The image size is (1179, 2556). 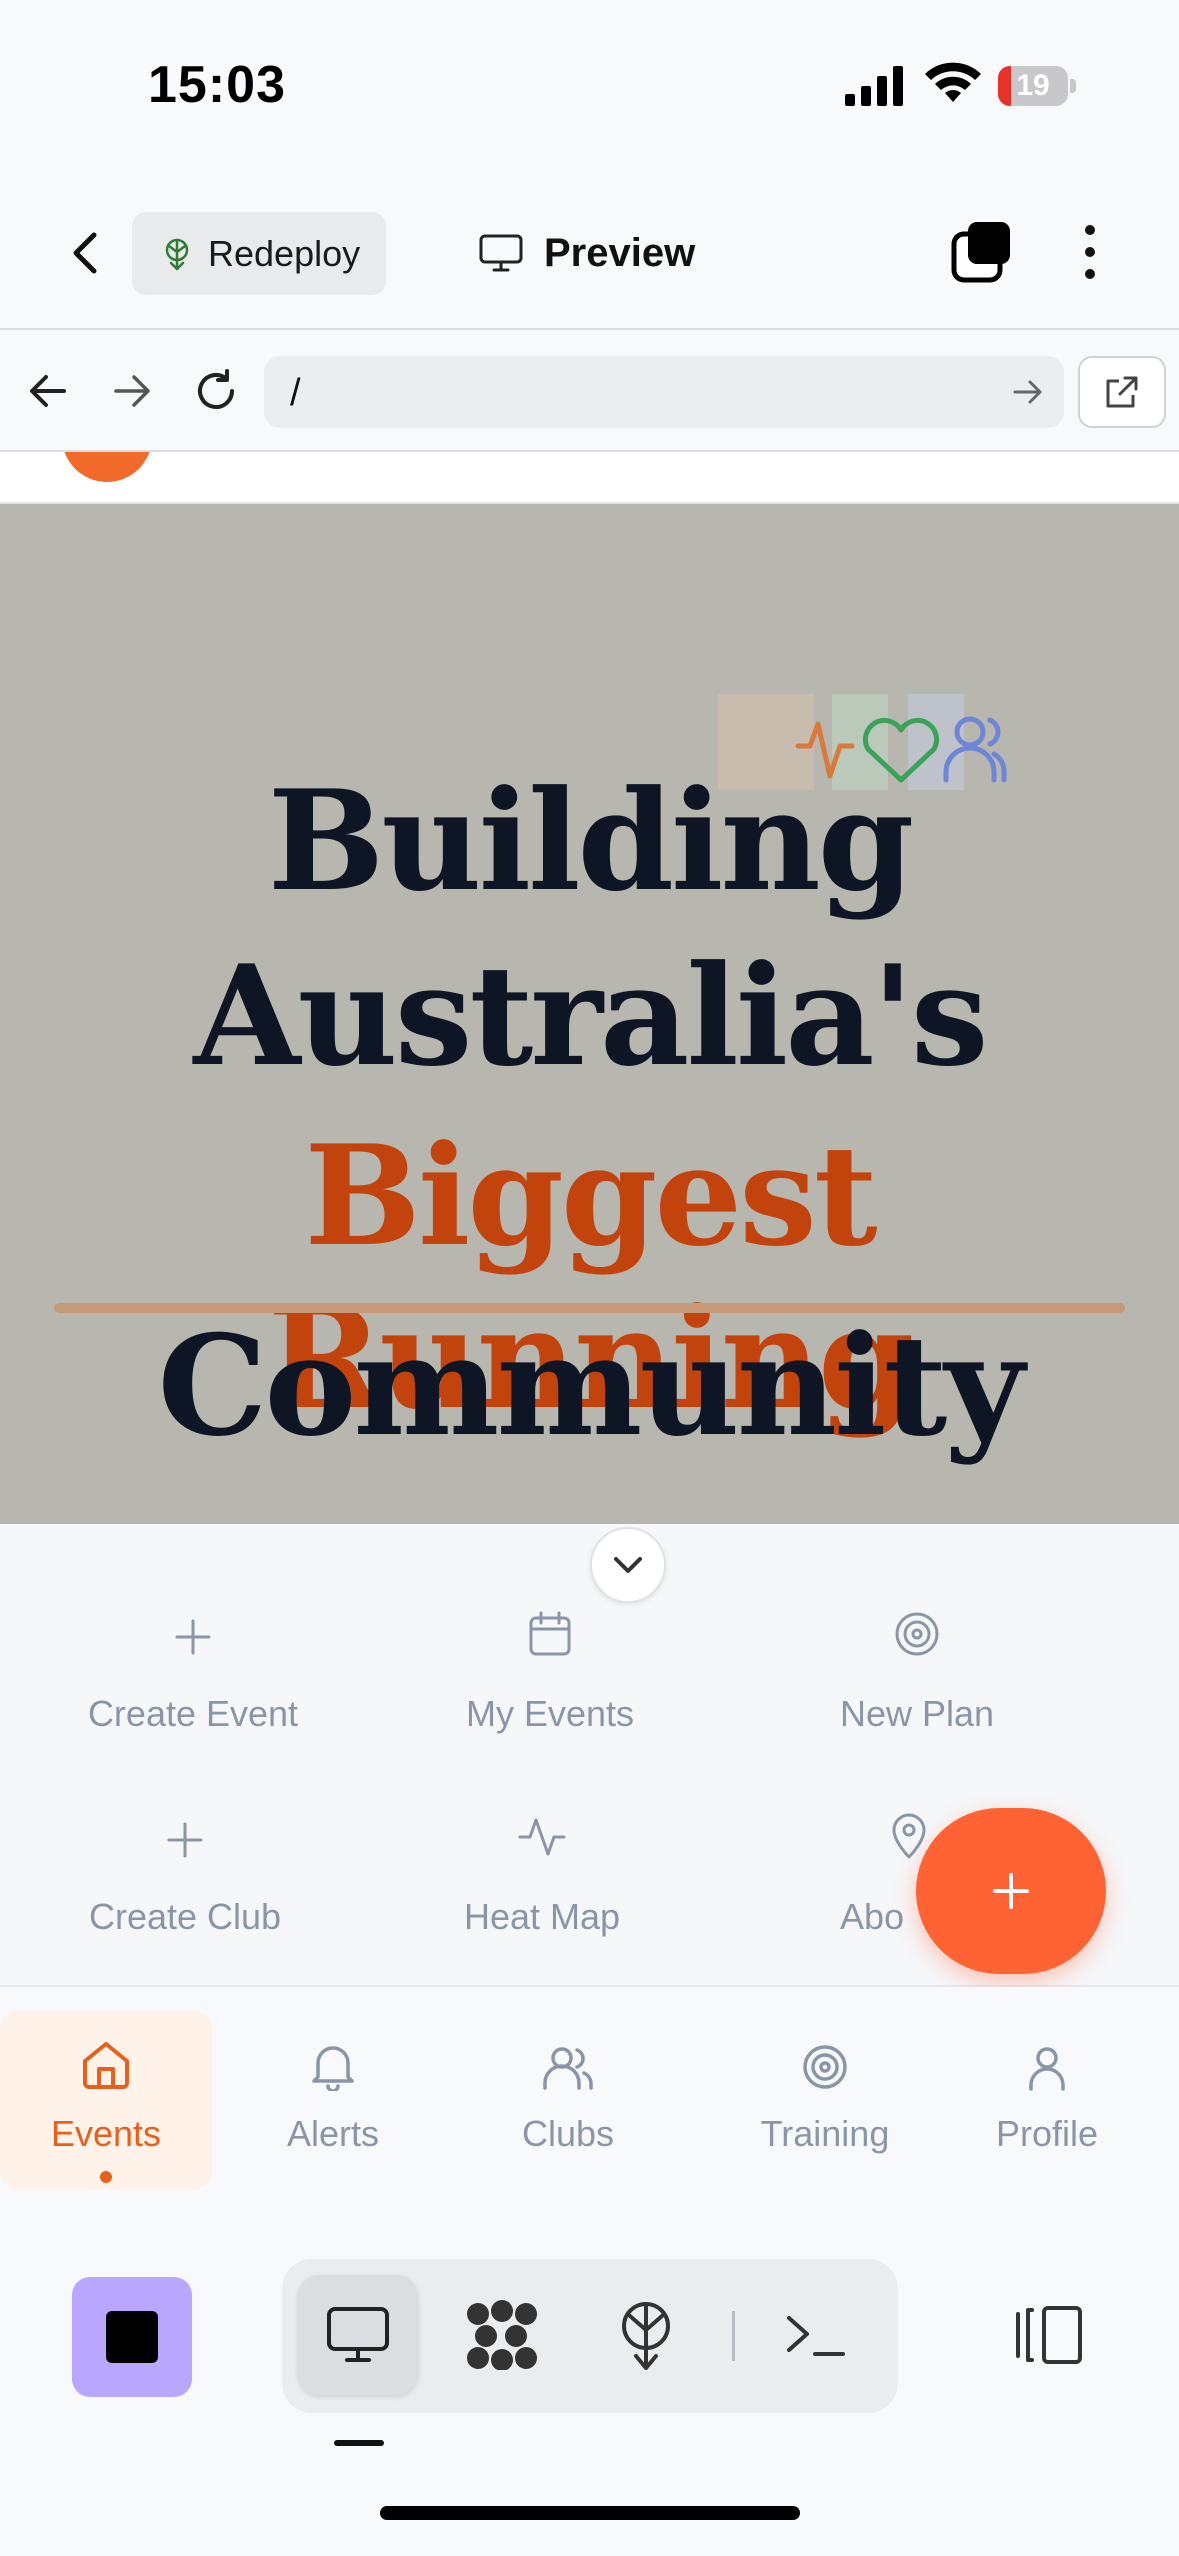 What do you see at coordinates (542, 1864) in the screenshot?
I see `quick-action-heat-map: Heat Map` at bounding box center [542, 1864].